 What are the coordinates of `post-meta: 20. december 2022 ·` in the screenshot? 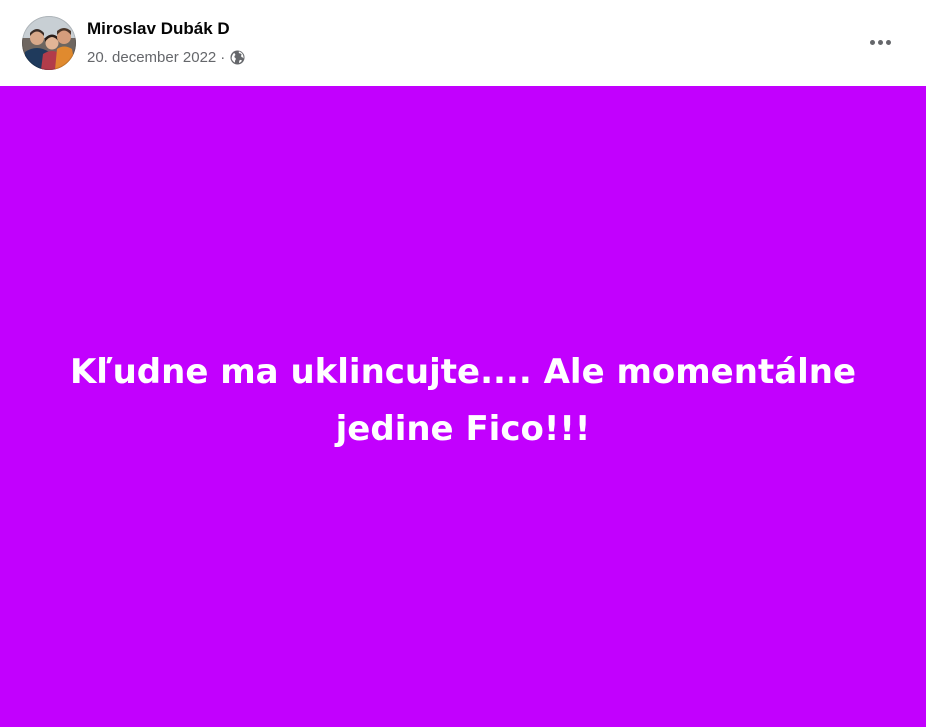 It's located at (166, 57).